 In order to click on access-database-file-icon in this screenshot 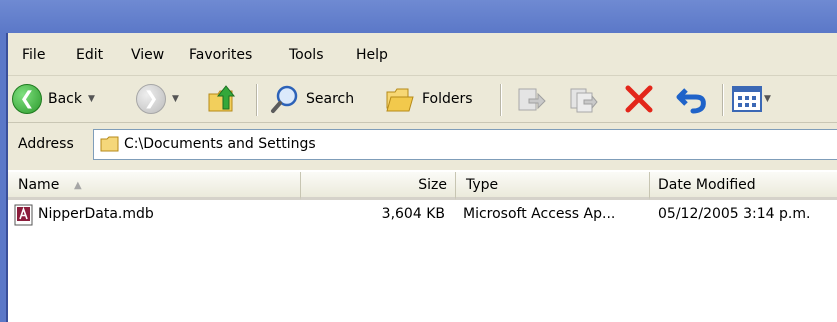, I will do `click(23, 215)`.